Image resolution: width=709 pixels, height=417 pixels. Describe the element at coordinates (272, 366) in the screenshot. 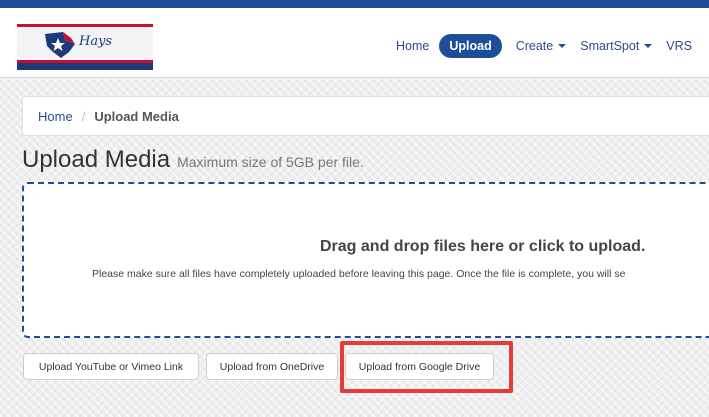

I see `upload-onedrive-button: Upload from OneDrive` at that location.